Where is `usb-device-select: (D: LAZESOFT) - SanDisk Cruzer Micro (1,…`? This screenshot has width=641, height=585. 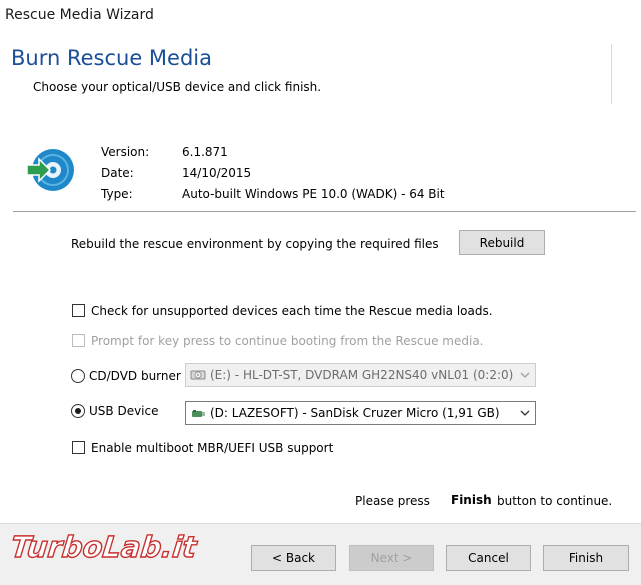
usb-device-select: (D: LAZESOFT) - SanDisk Cruzer Micro (1,… is located at coordinates (360, 413).